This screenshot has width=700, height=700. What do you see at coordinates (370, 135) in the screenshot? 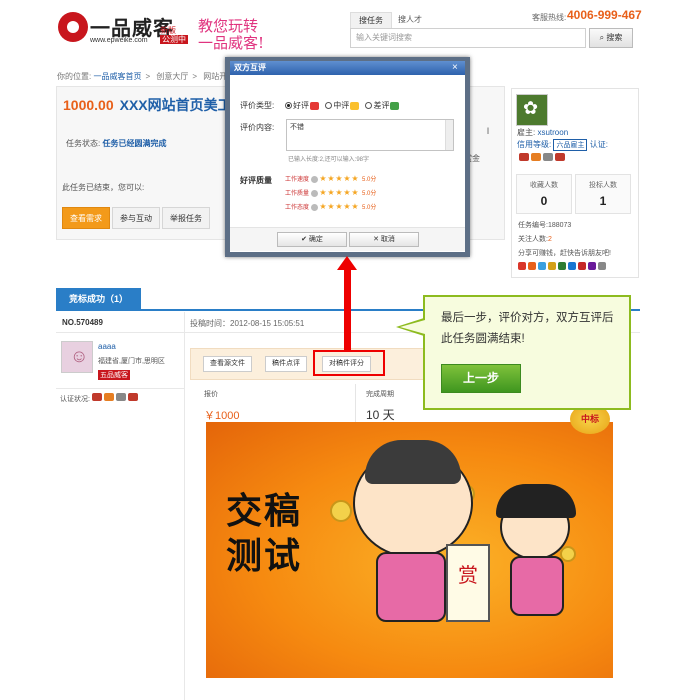
I see `review-content-textarea: 不错` at bounding box center [370, 135].